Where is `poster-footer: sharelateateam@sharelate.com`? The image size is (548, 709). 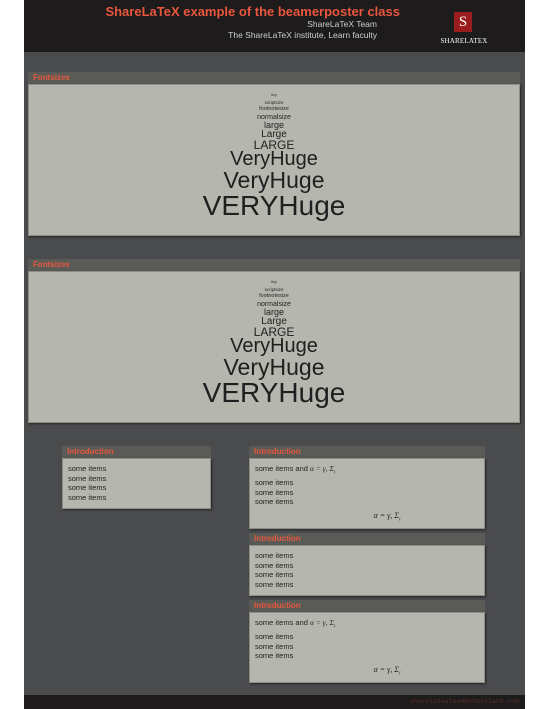
poster-footer: sharelateateam@sharelate.com is located at coordinates (274, 702).